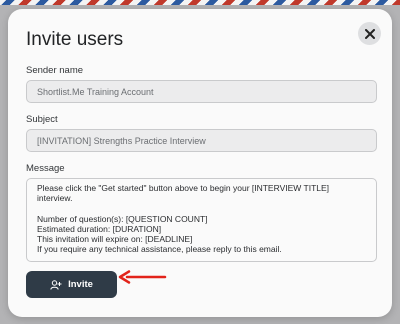 The image size is (400, 324). What do you see at coordinates (201, 208) in the screenshot?
I see `message-line` at bounding box center [201, 208].